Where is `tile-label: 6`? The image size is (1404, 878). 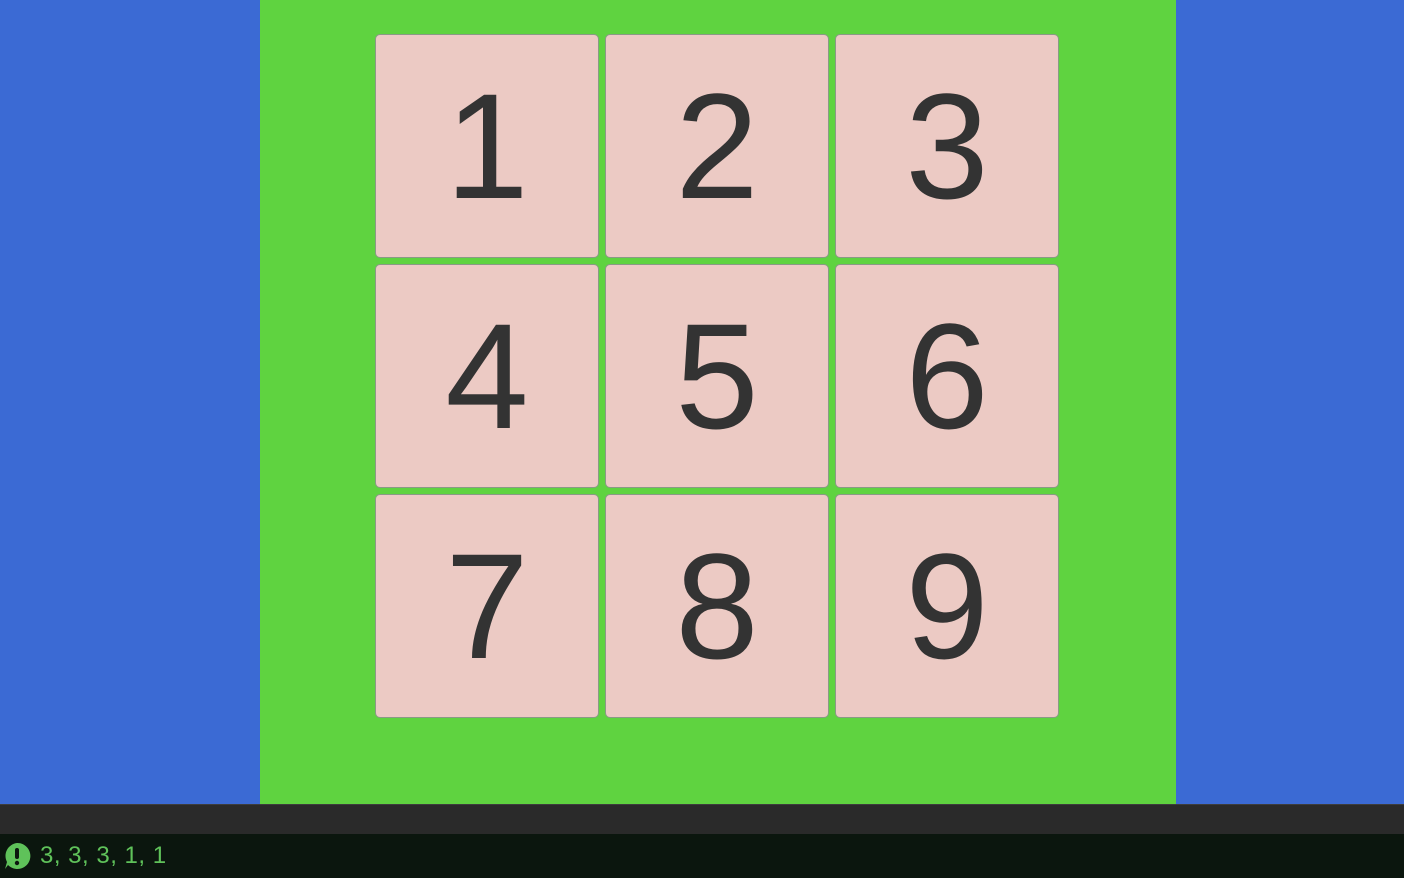
tile-label: 6 is located at coordinates (947, 376).